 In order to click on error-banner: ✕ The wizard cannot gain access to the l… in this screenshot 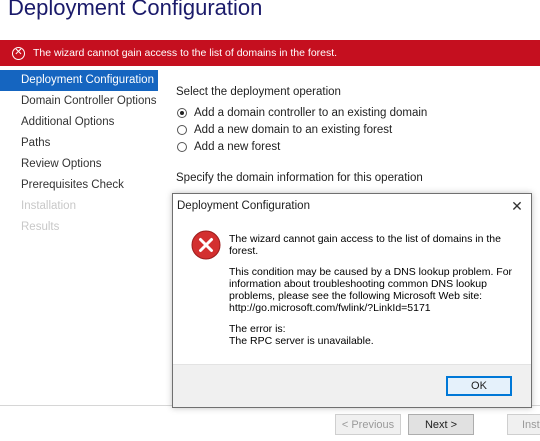, I will do `click(270, 53)`.